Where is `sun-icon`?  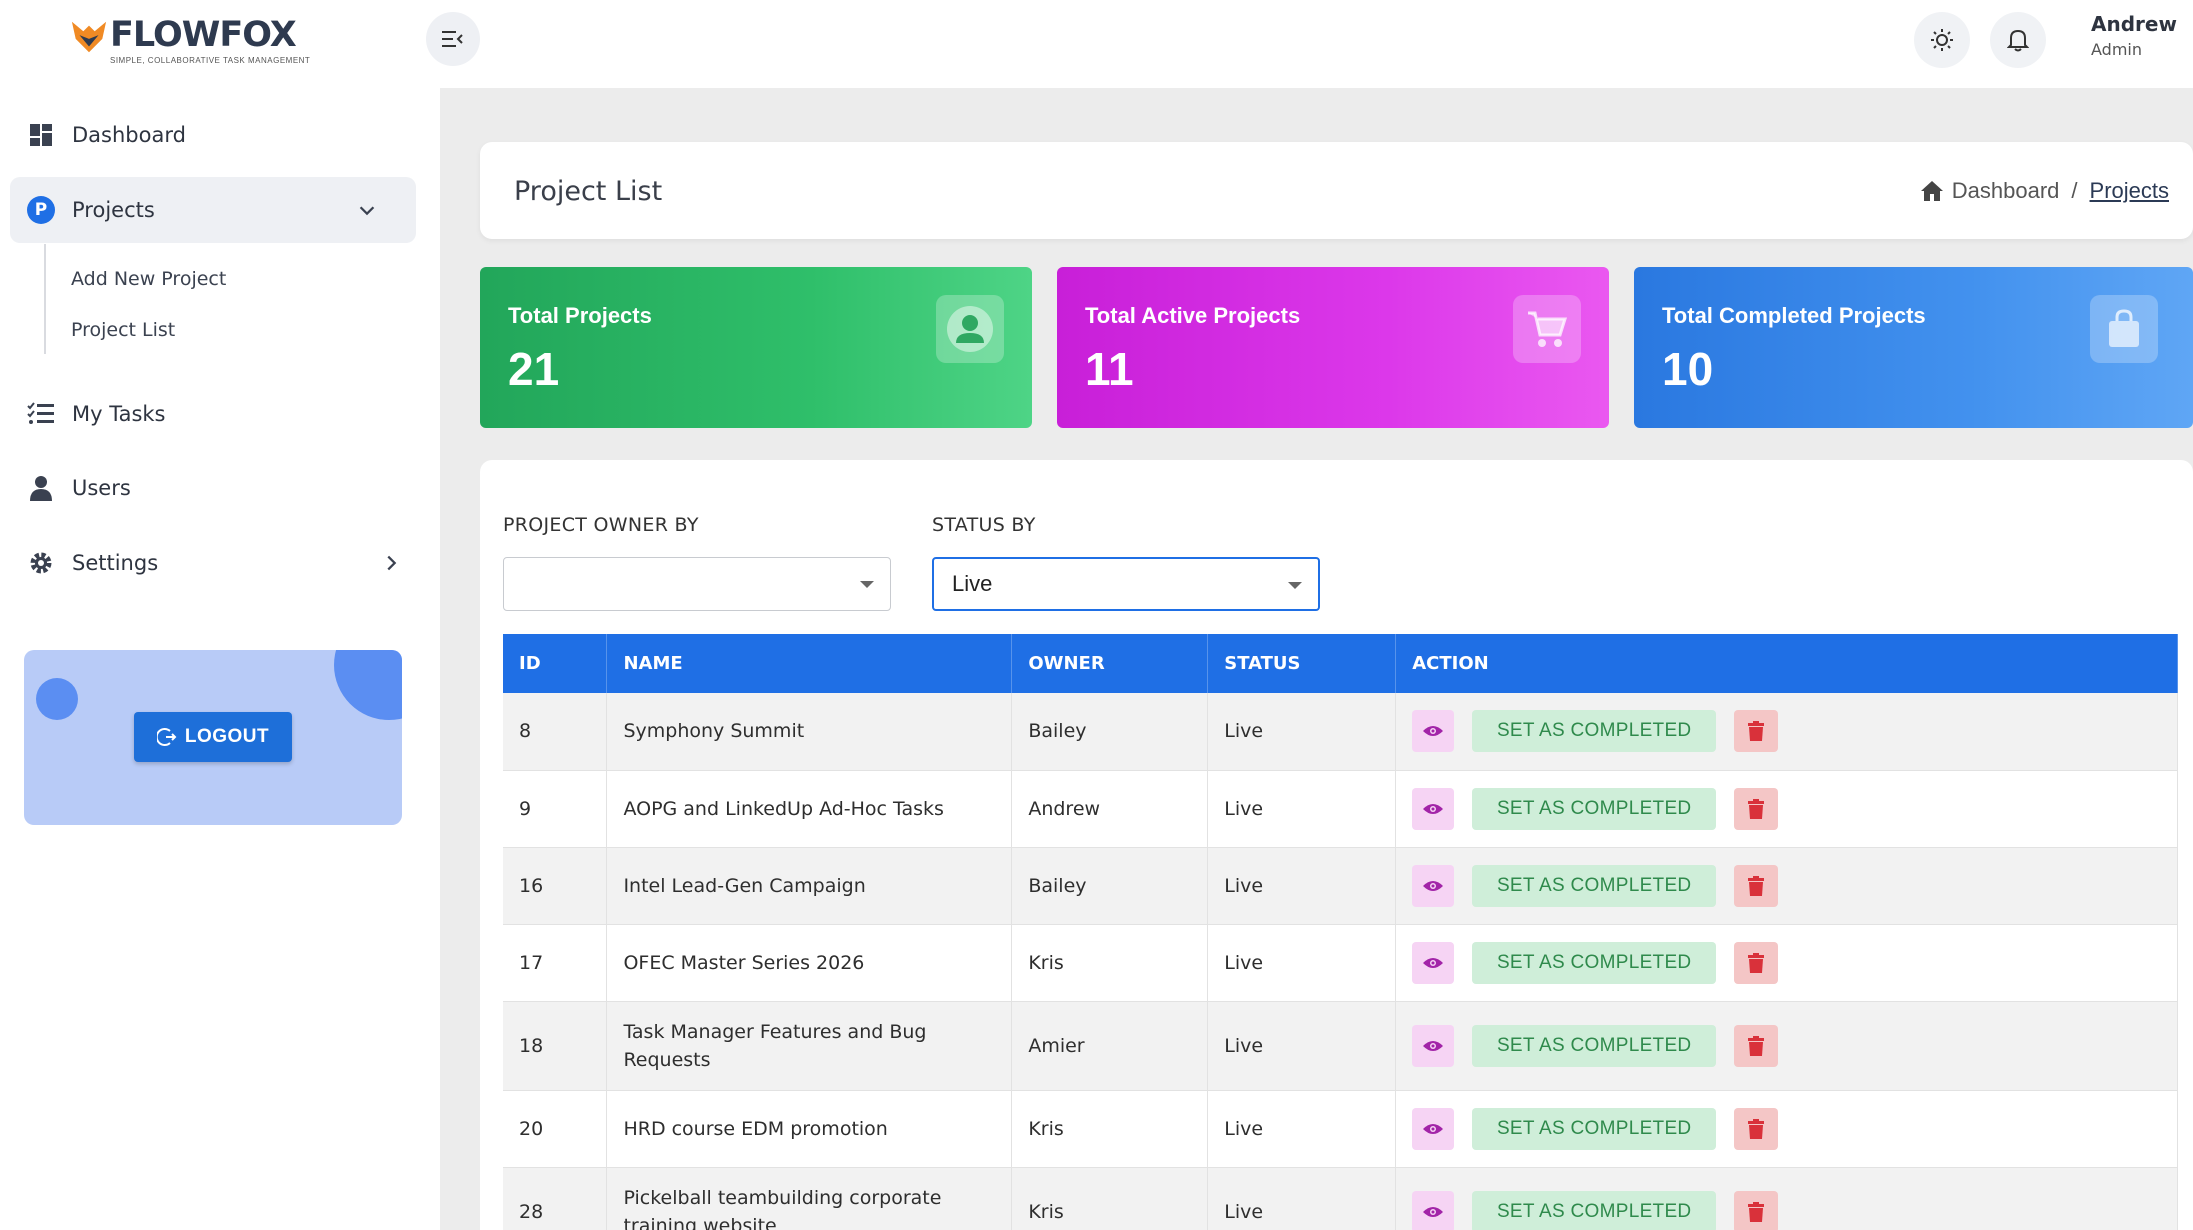 sun-icon is located at coordinates (1942, 40).